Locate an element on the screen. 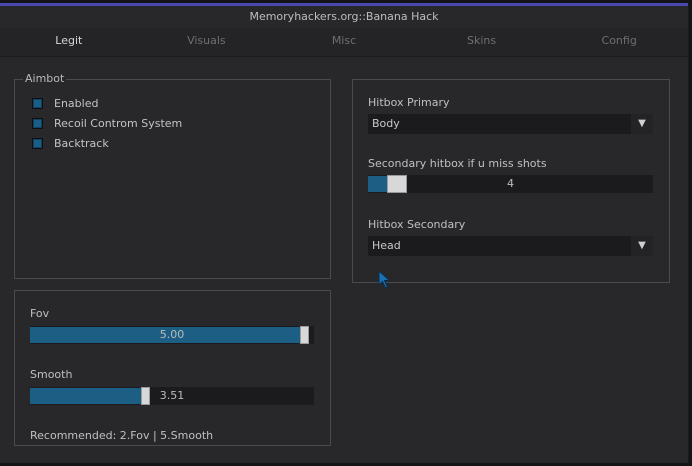 This screenshot has height=466, width=692. tab-skins: Skins is located at coordinates (482, 42).